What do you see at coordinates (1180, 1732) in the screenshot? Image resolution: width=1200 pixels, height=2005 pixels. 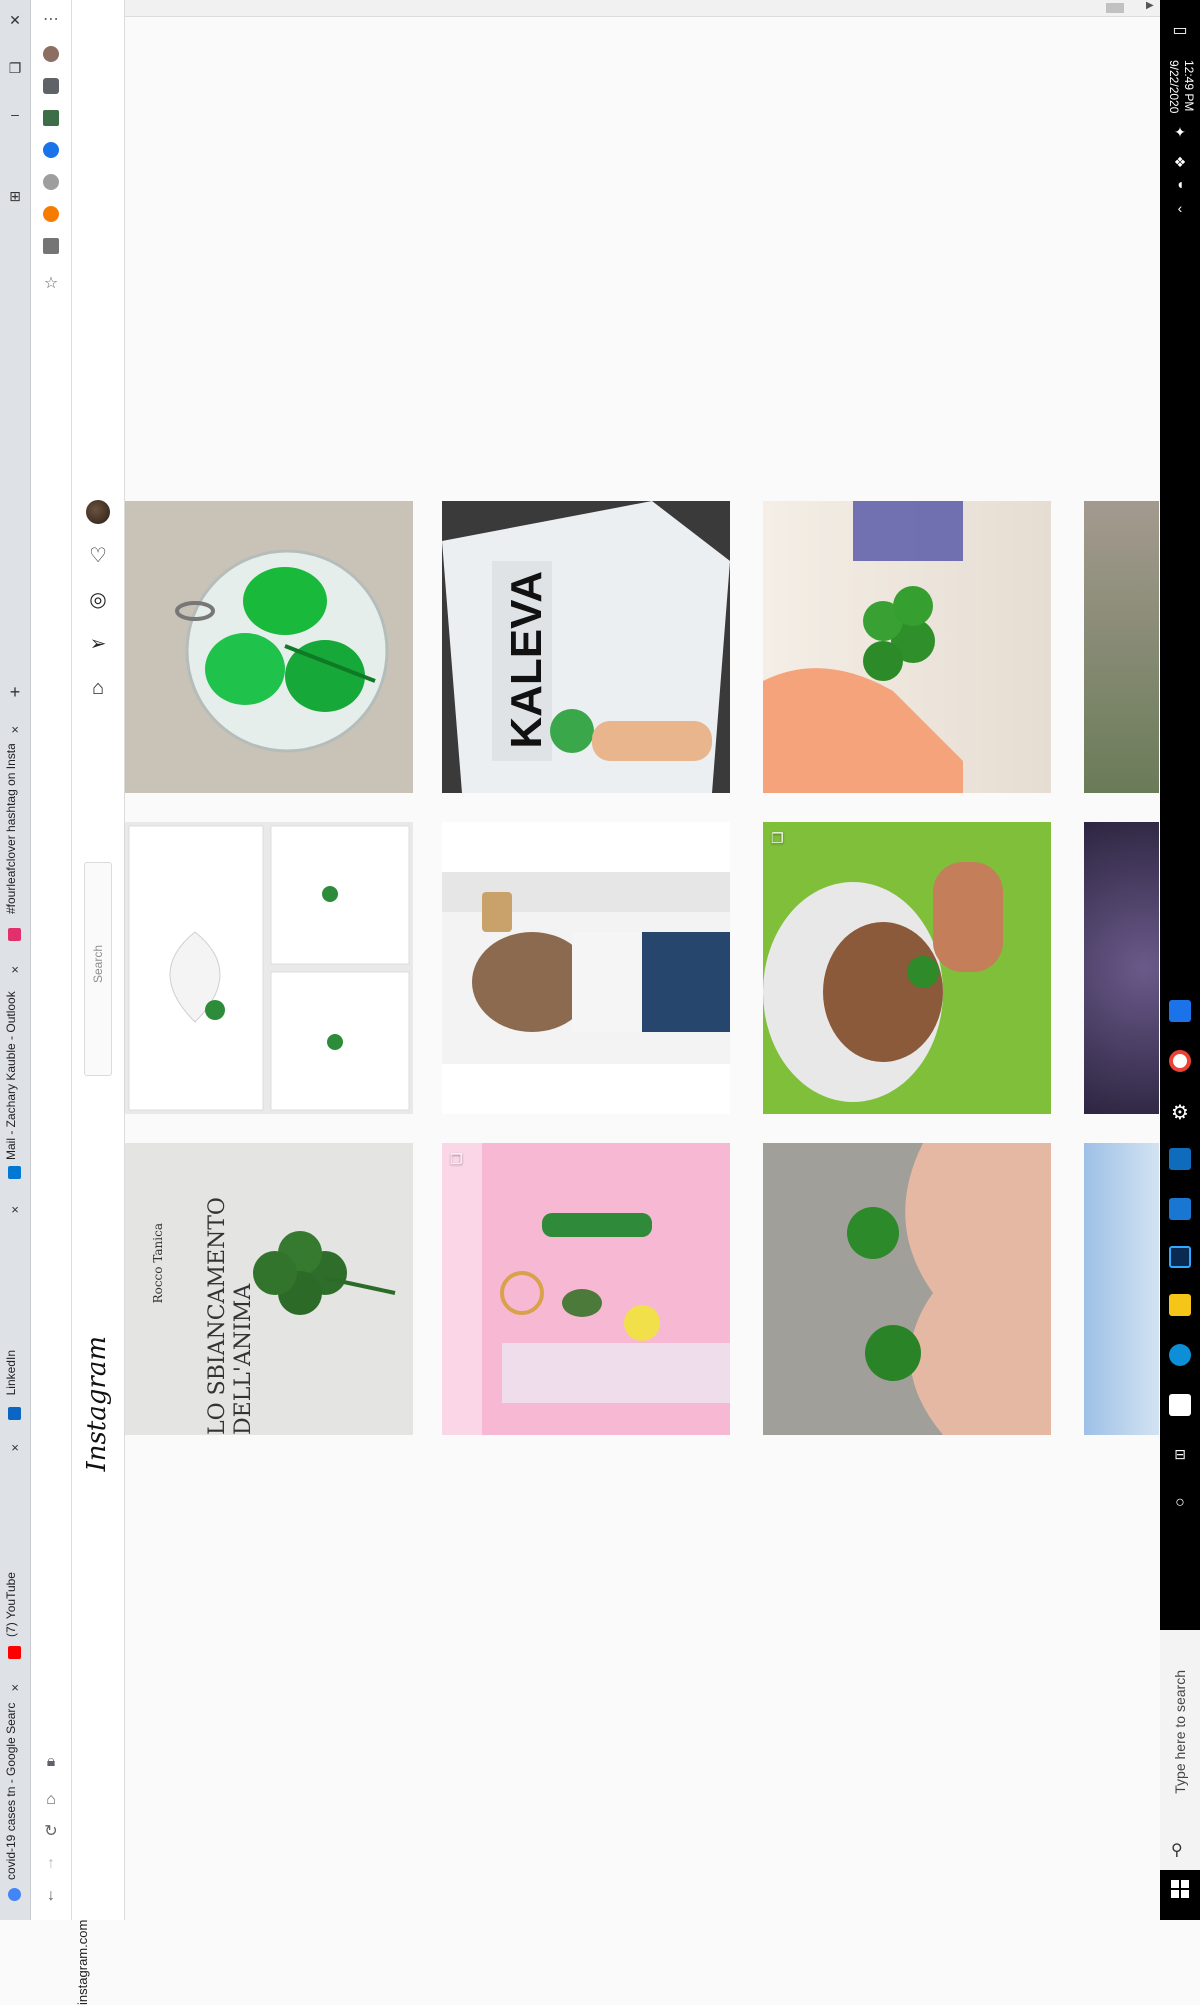 I see `taskbar-search-placeholder: Type here to search` at bounding box center [1180, 1732].